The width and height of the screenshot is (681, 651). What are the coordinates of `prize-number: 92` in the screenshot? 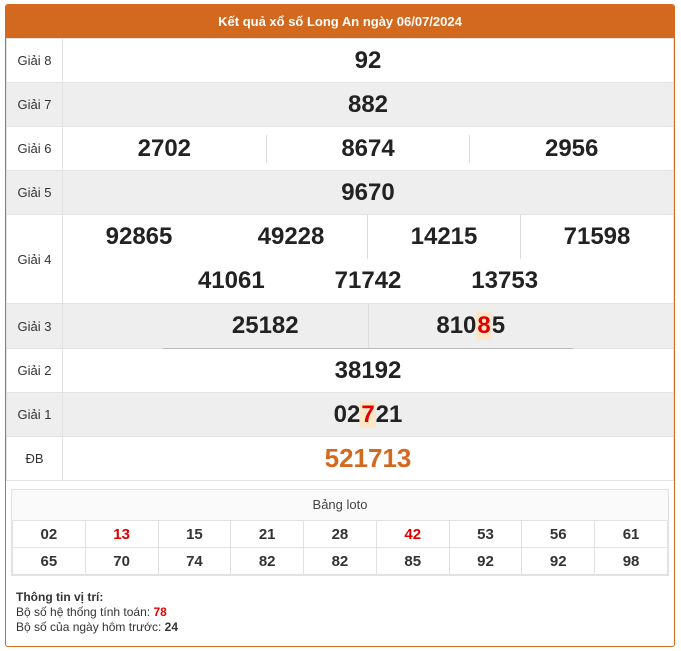 It's located at (368, 60).